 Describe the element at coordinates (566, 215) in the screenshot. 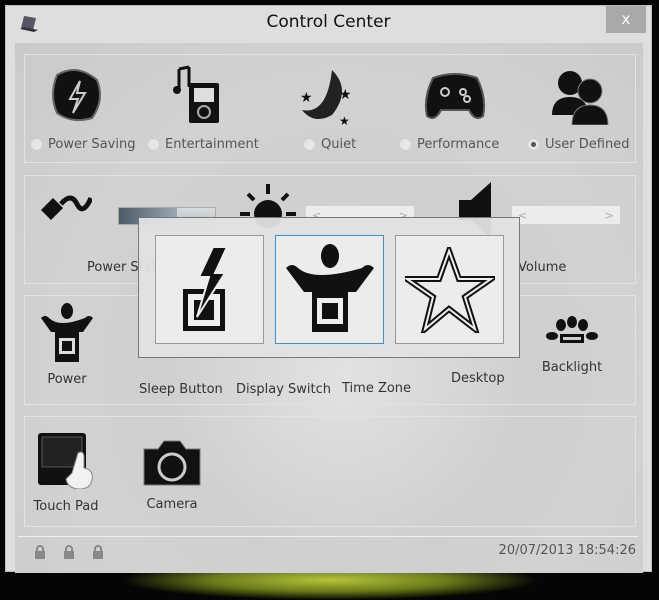

I see `volume-slider: < >` at that location.